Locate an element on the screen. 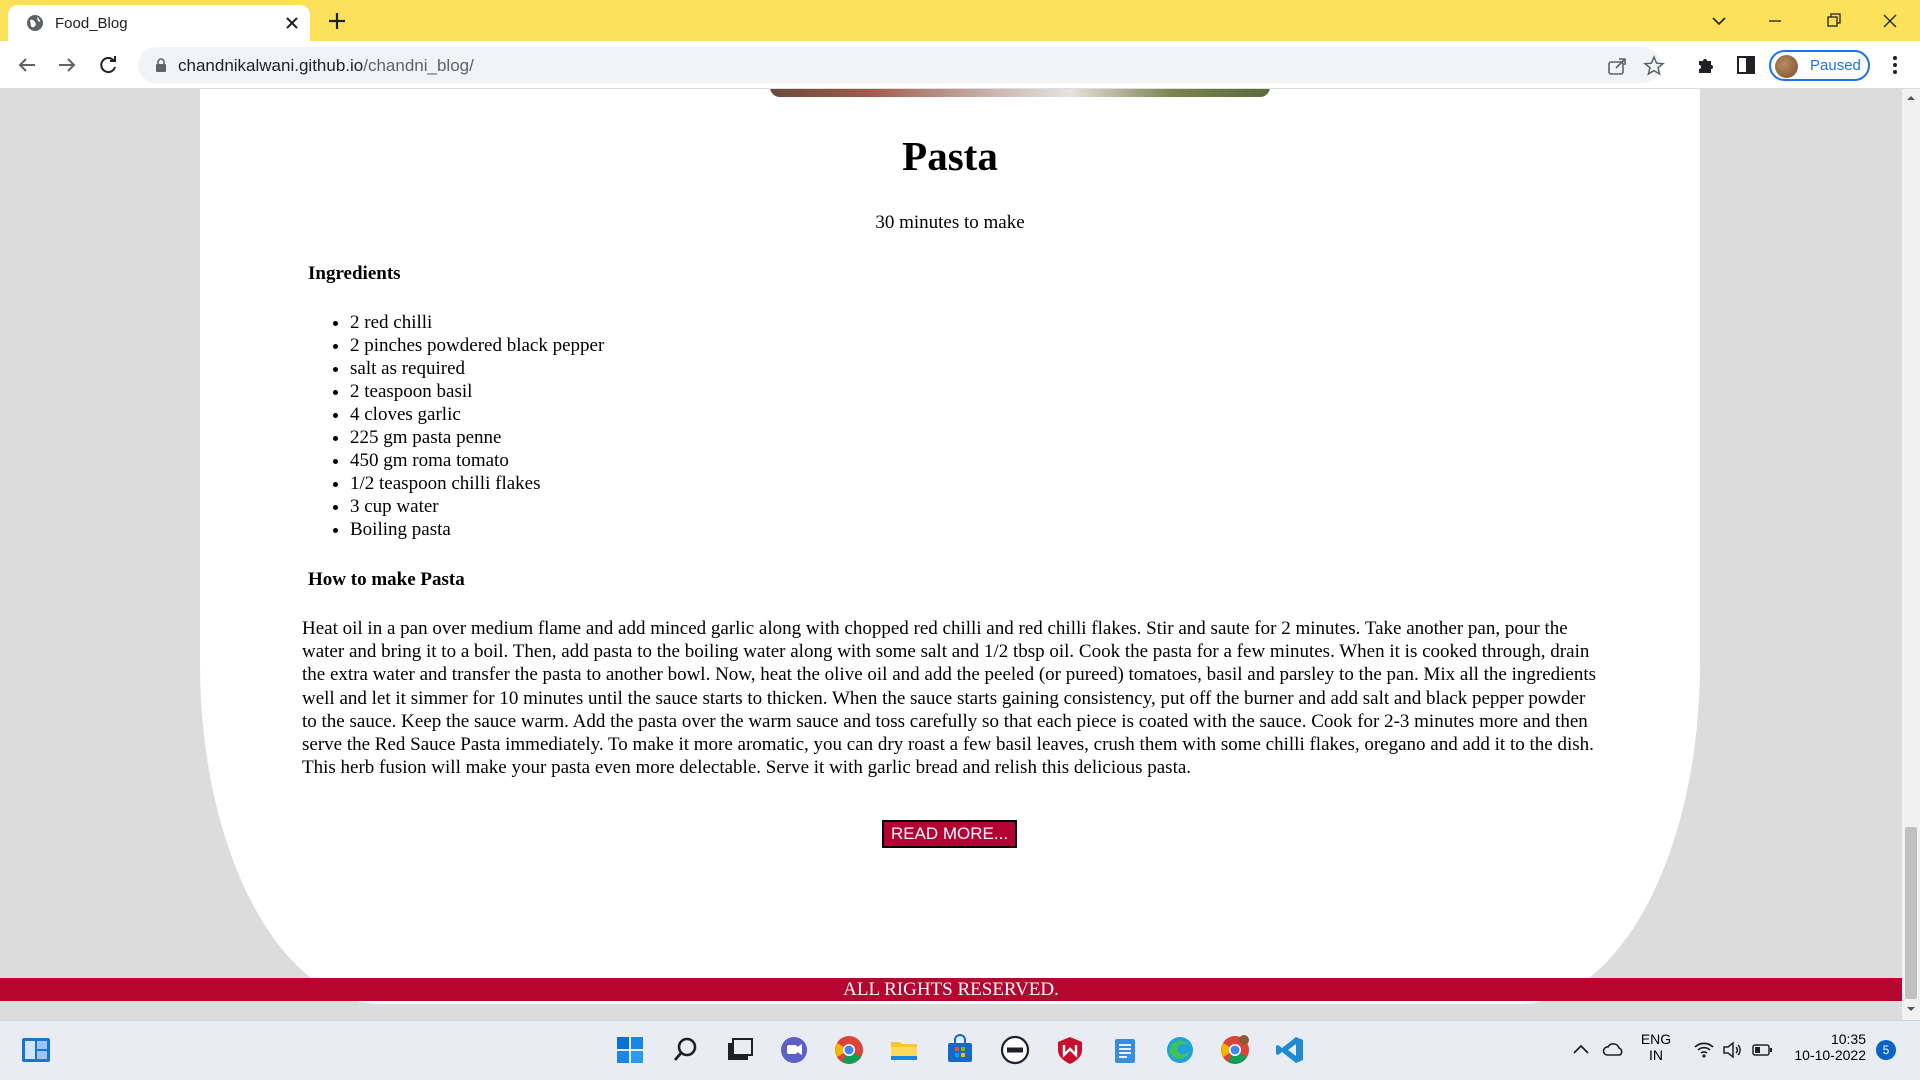 The width and height of the screenshot is (1920, 1080). clock: 10:35 10-10-2022 is located at coordinates (1826, 1047).